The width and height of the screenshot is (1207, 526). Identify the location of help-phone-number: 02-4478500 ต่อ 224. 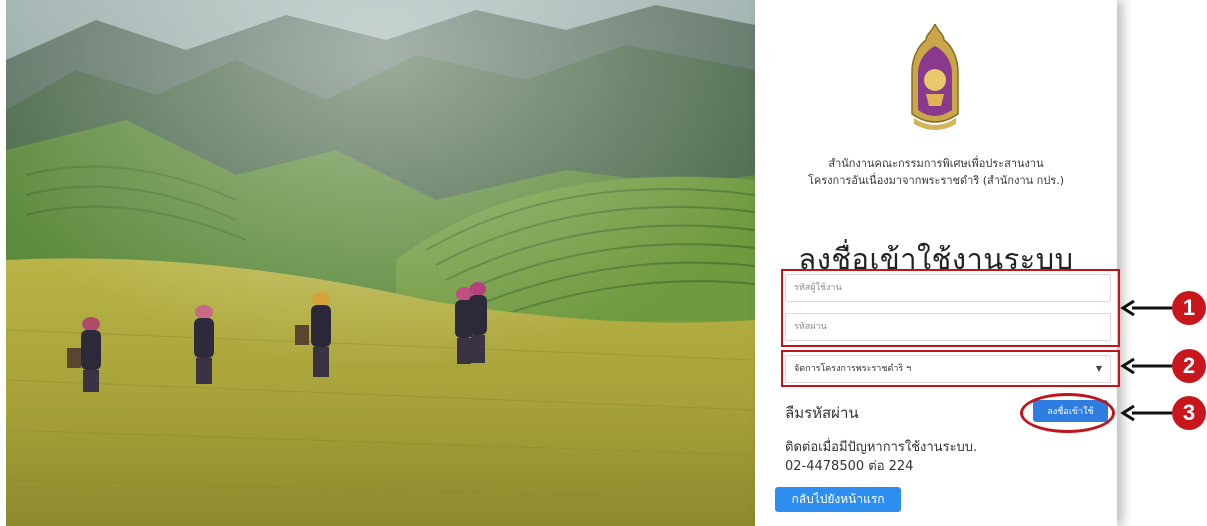
(849, 466).